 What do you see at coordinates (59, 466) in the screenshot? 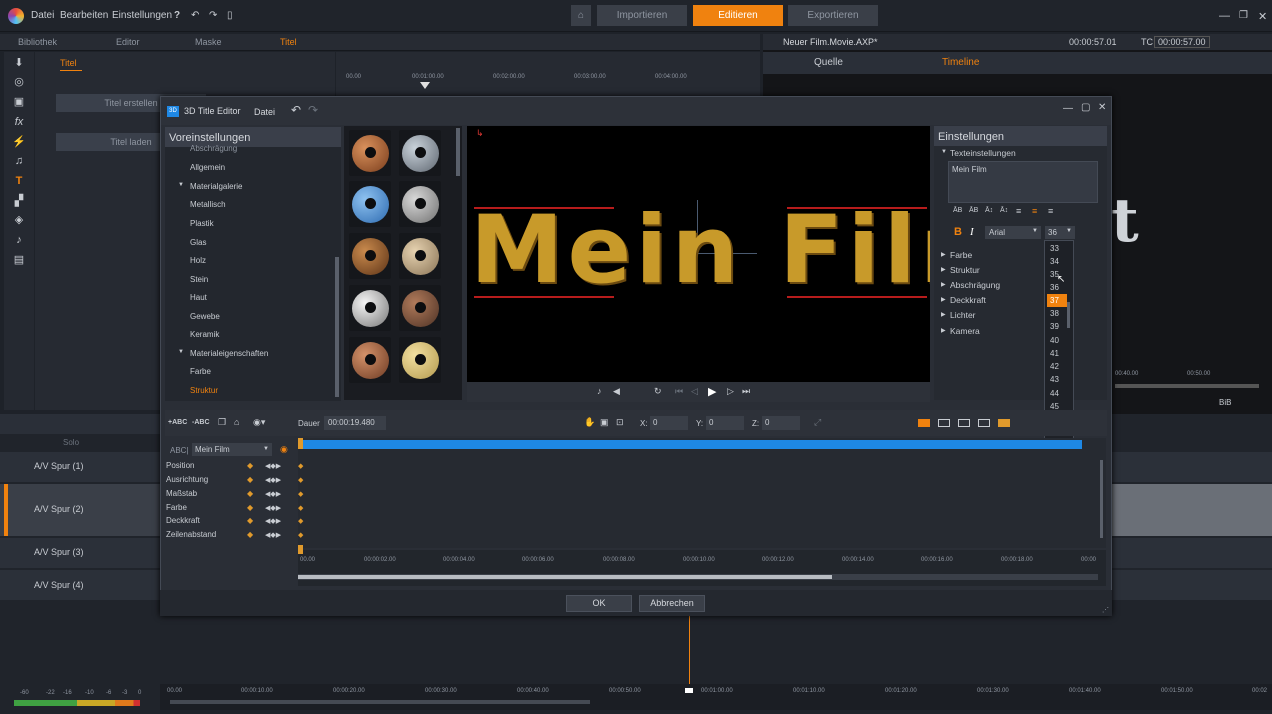
I see `track-name: A/V Spur (1)` at bounding box center [59, 466].